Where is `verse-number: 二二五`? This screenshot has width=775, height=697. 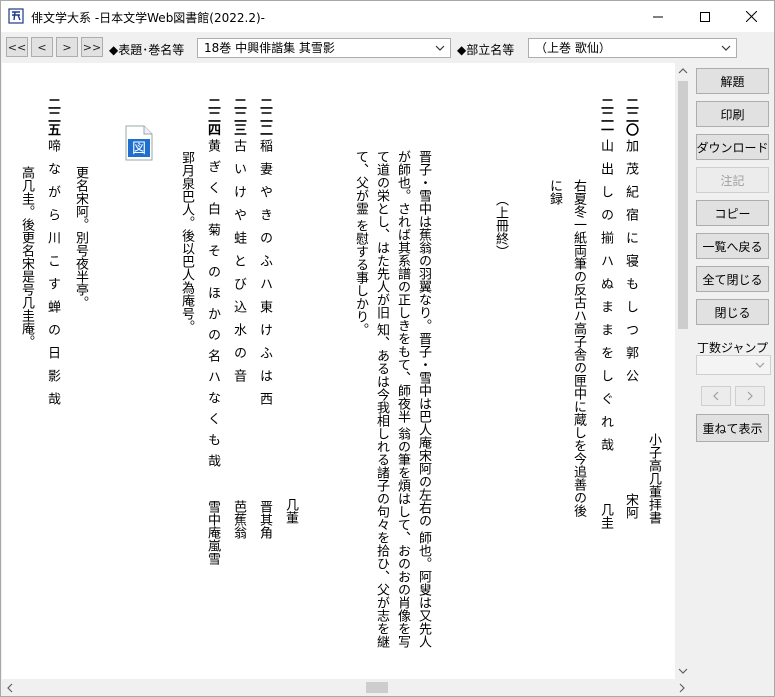 verse-number: 二二五 is located at coordinates (52, 116).